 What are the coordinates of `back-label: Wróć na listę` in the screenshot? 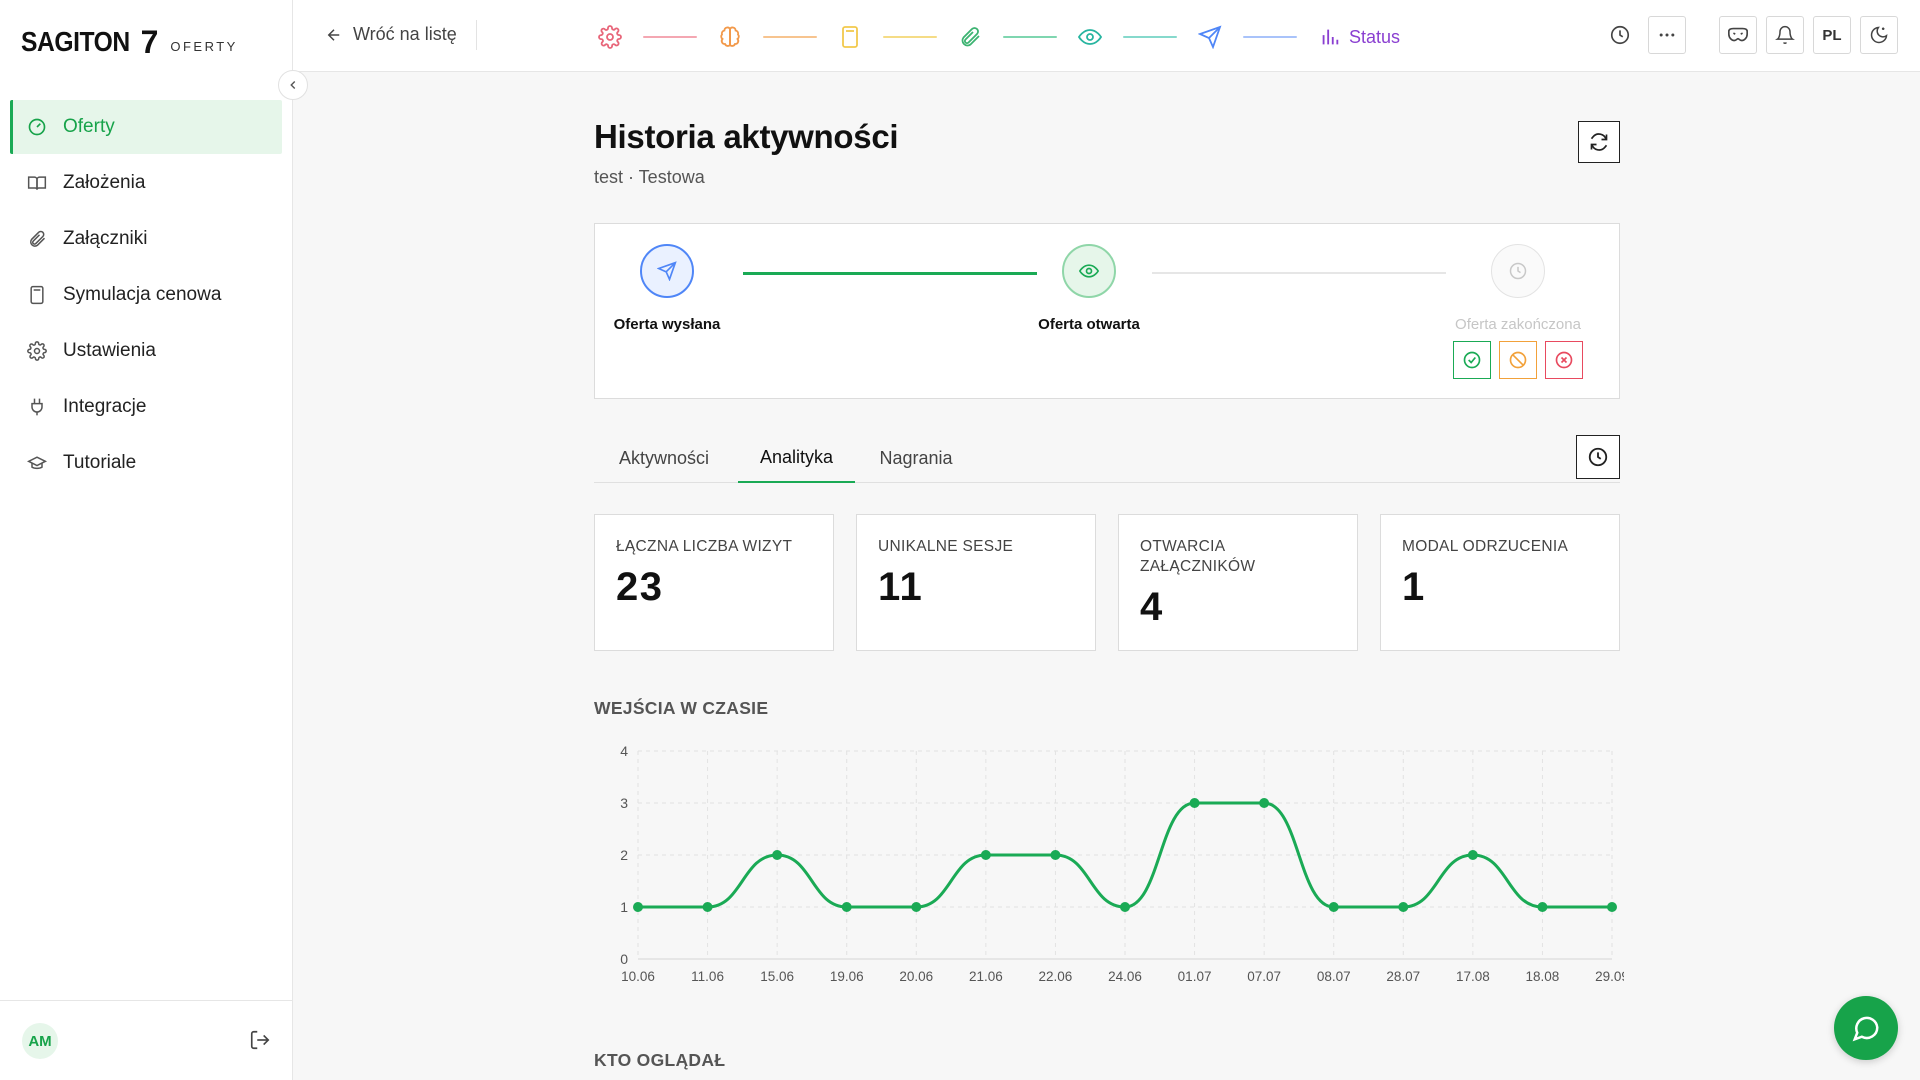 It's located at (405, 34).